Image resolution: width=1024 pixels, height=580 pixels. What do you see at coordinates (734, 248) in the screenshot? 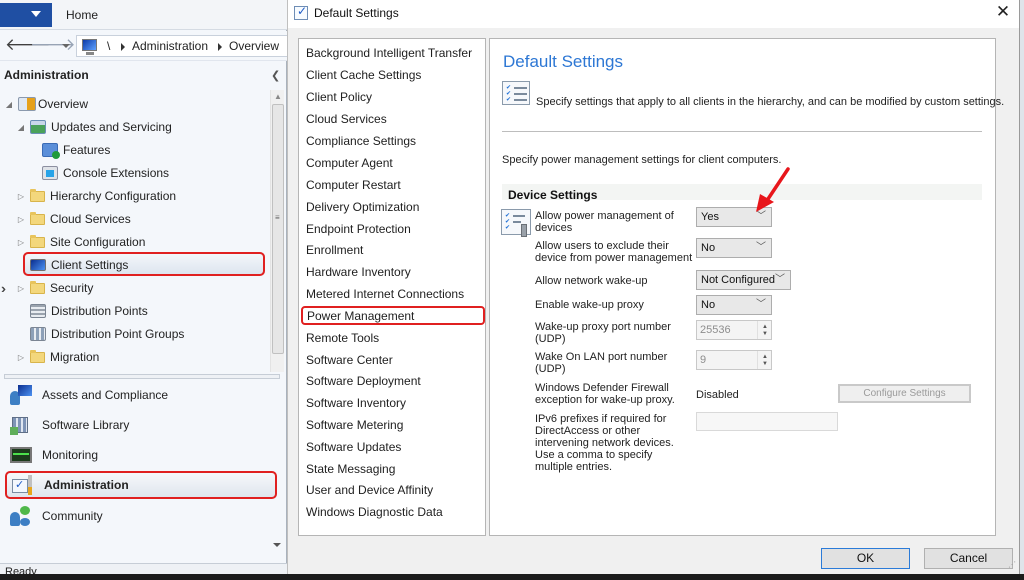
I see `allow-exclude-select: No ﹀` at bounding box center [734, 248].